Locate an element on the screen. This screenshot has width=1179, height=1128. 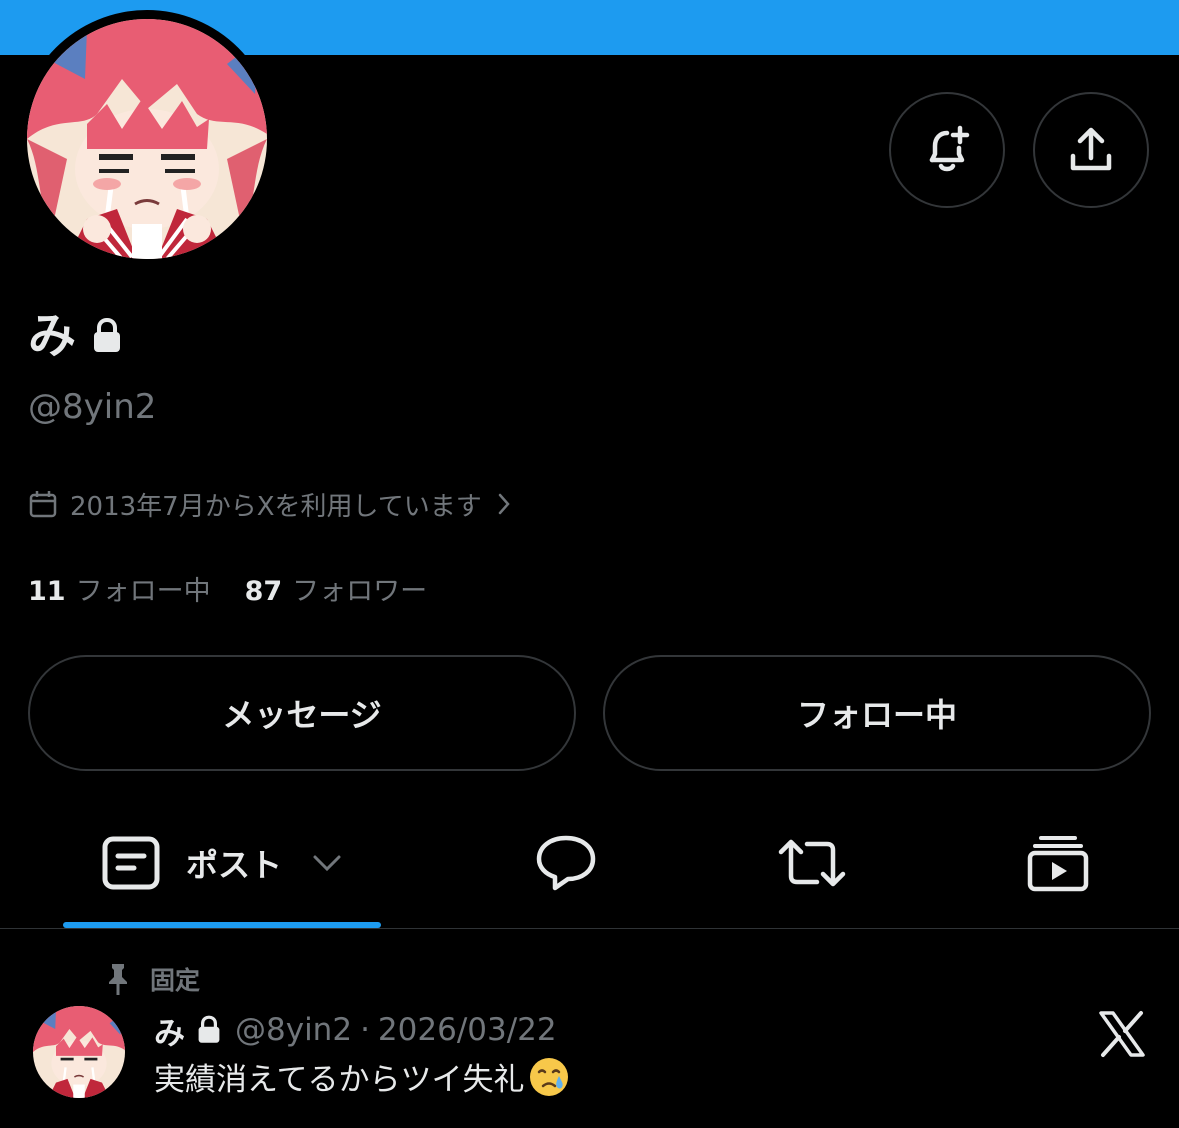
reposts-icon is located at coordinates (812, 863).